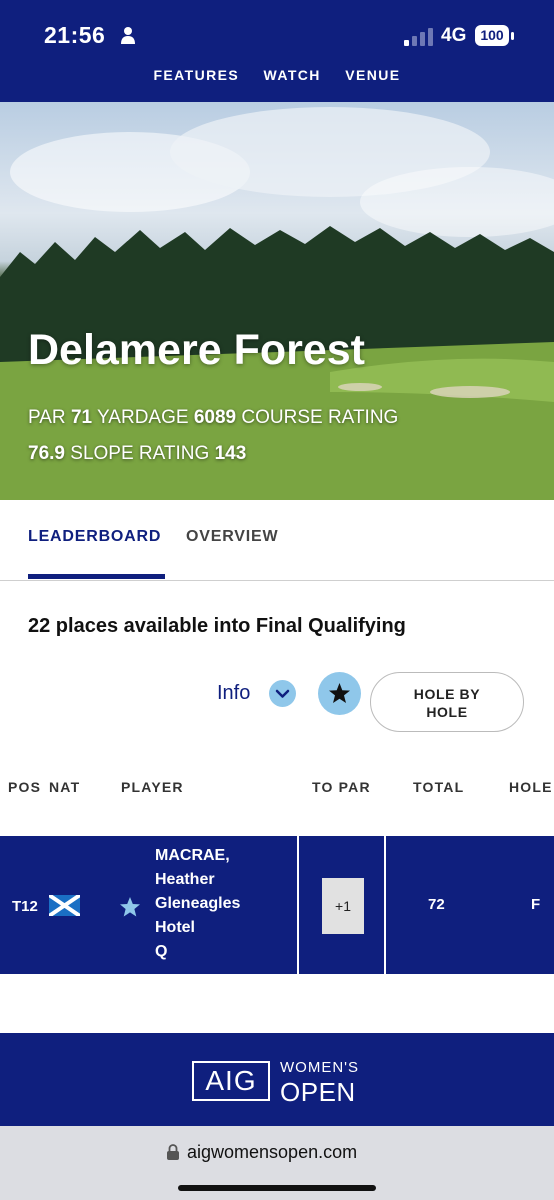 The width and height of the screenshot is (554, 1200). I want to click on yardage-label: YARDAGE, so click(143, 417).